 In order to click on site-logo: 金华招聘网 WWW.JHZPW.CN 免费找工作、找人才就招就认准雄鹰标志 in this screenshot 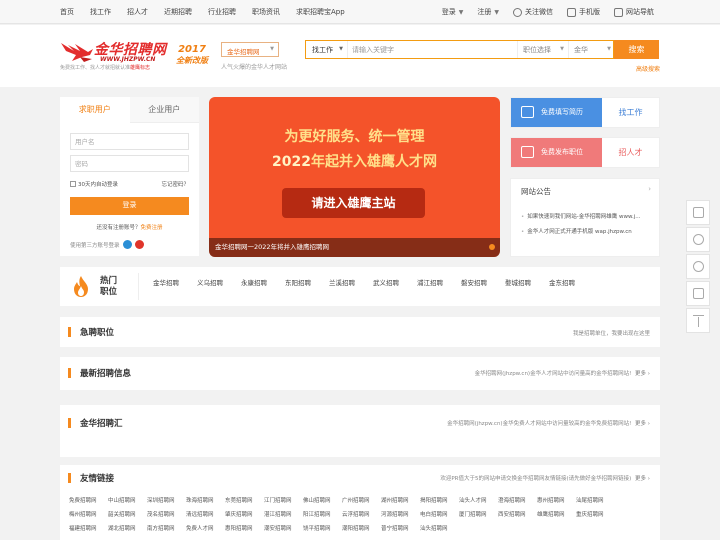, I will do `click(114, 58)`.